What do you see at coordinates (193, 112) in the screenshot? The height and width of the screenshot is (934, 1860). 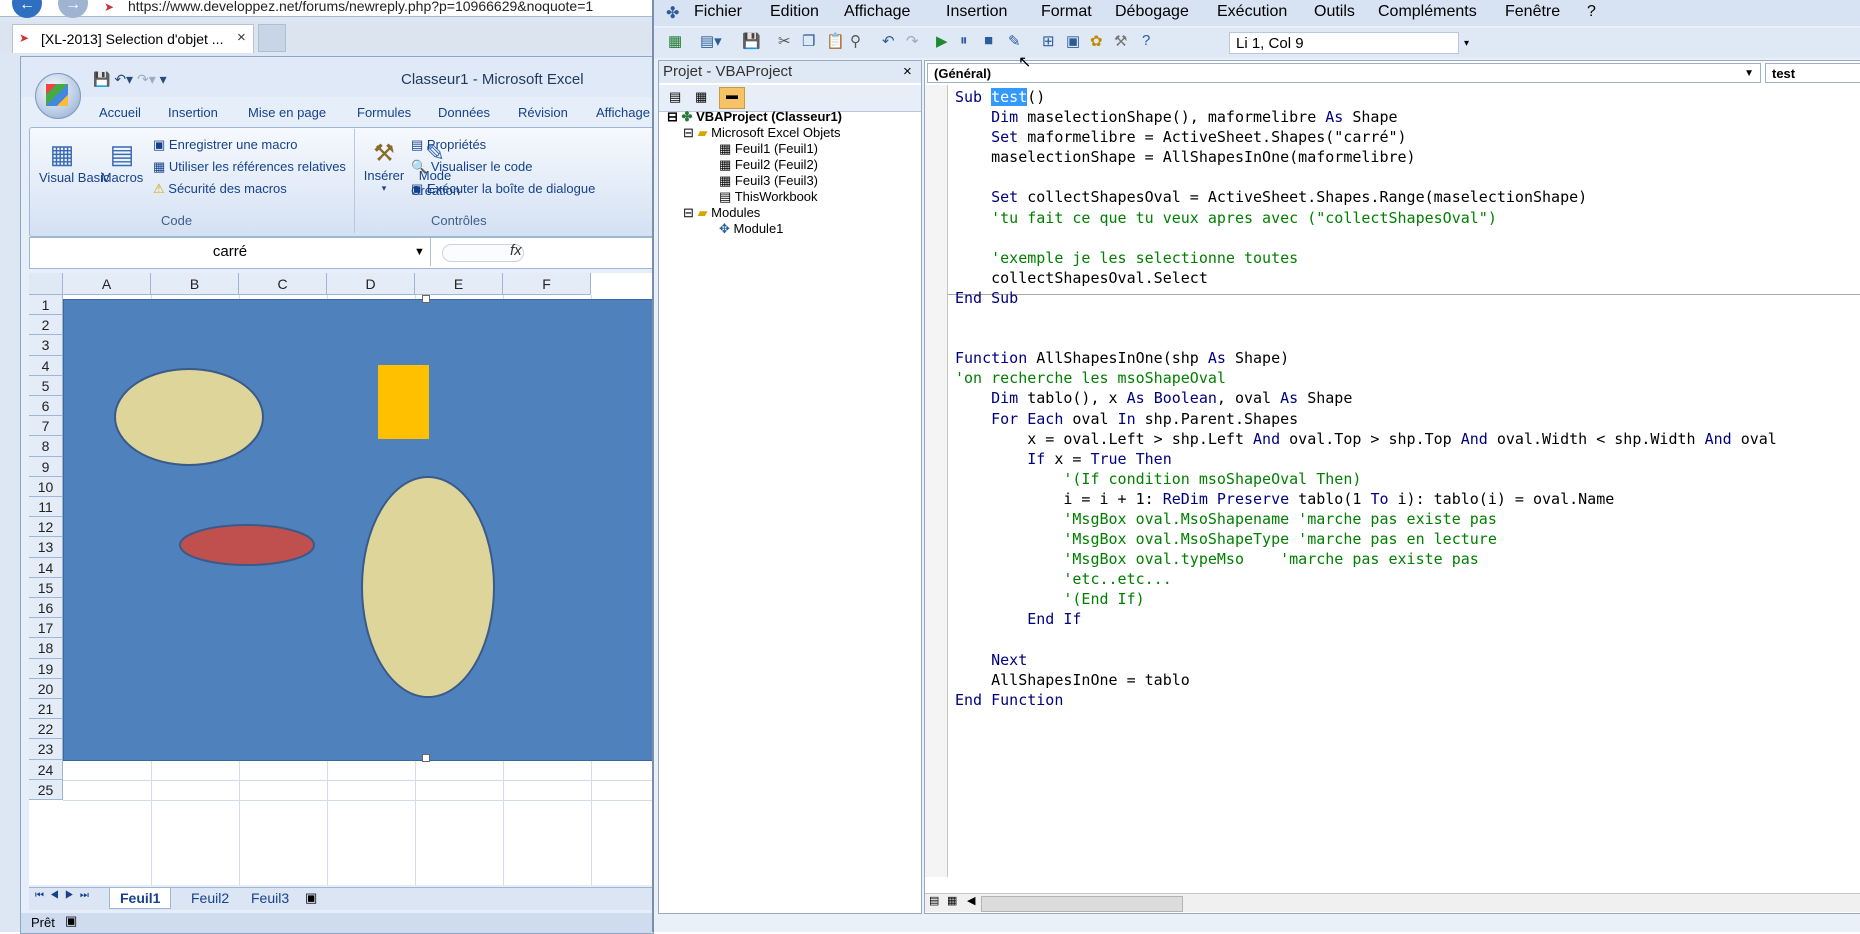 I see `ribbon-tab-insertion: Insertion` at bounding box center [193, 112].